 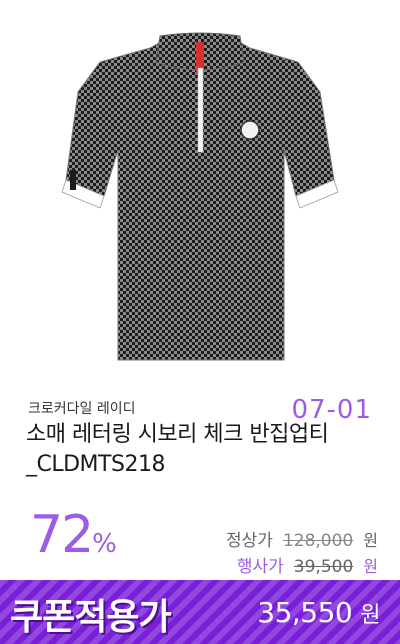 What do you see at coordinates (62, 535) in the screenshot?
I see `discount-value: 72` at bounding box center [62, 535].